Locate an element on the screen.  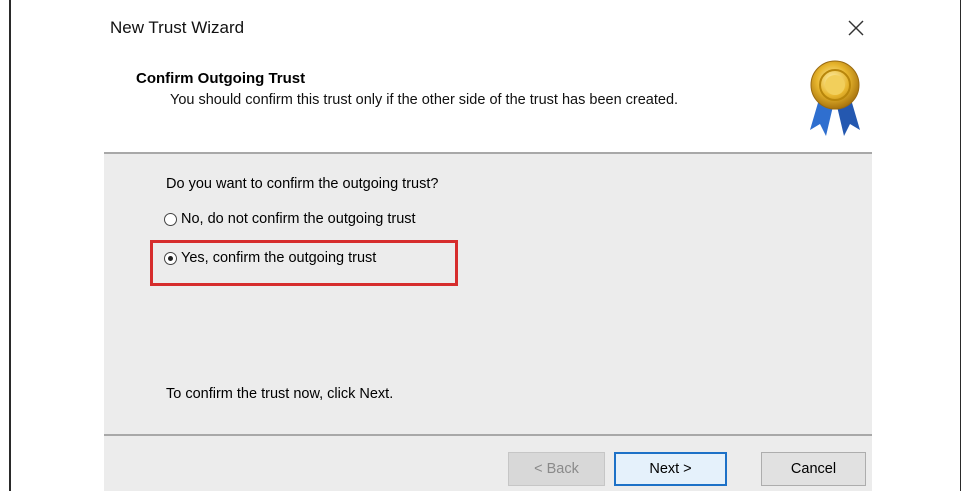
cancel-button: Cancel is located at coordinates (813, 469).